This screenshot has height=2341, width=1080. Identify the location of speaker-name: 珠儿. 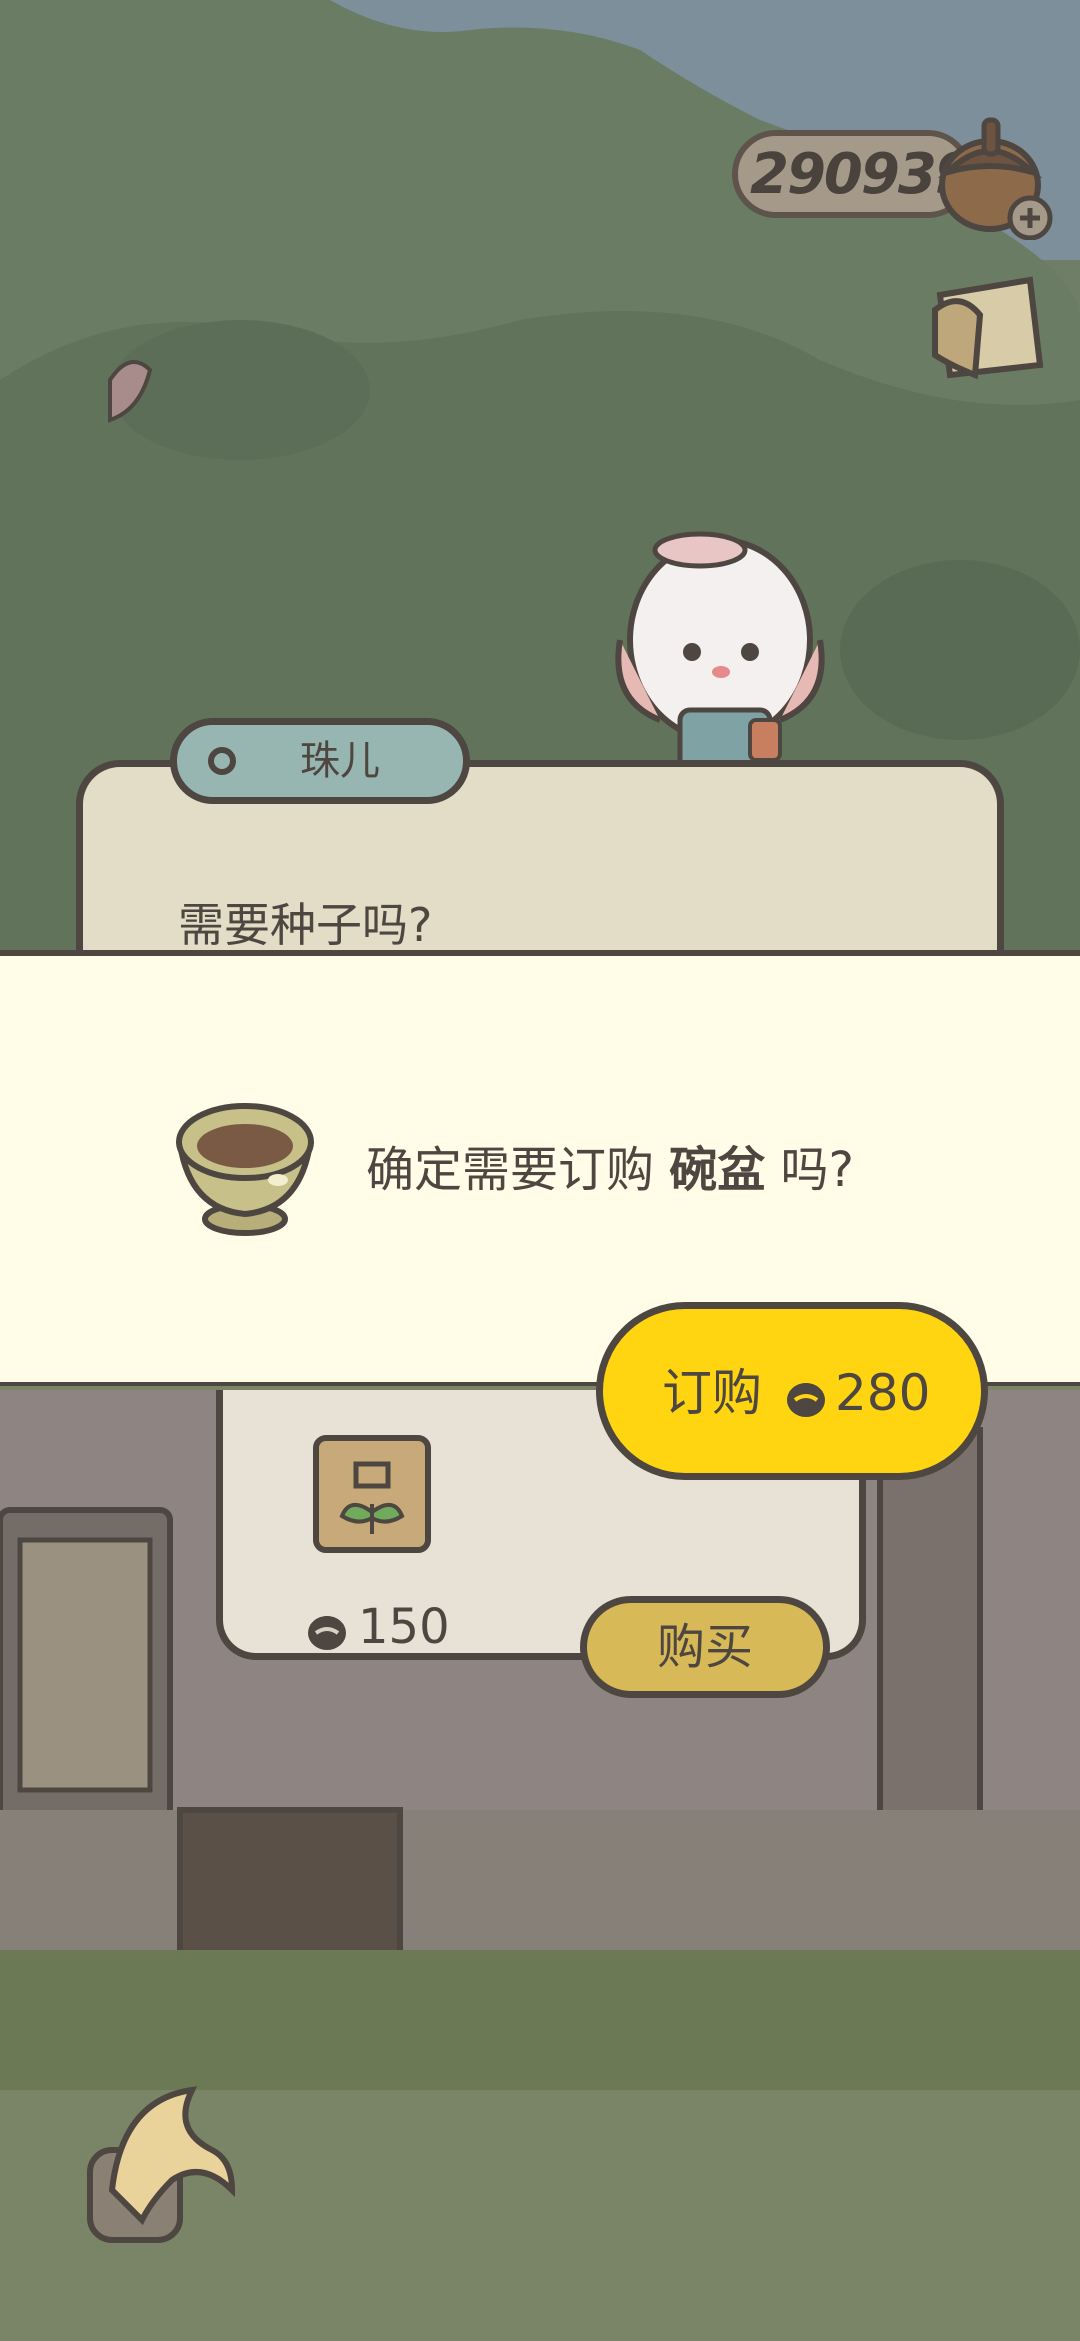
(340, 761).